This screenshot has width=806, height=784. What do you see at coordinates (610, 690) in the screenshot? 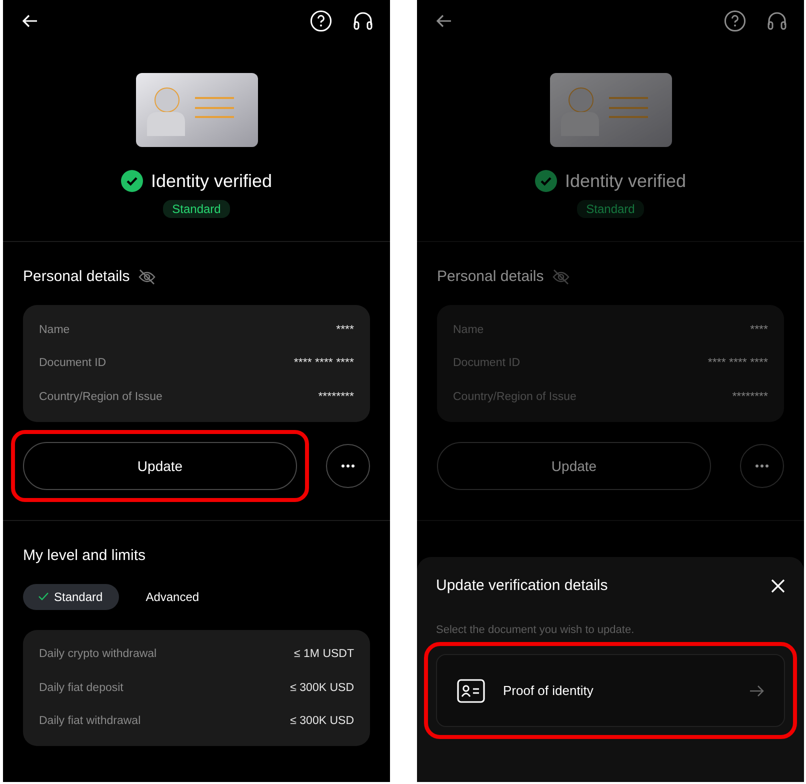
I see `document-option: Proof of identity` at bounding box center [610, 690].